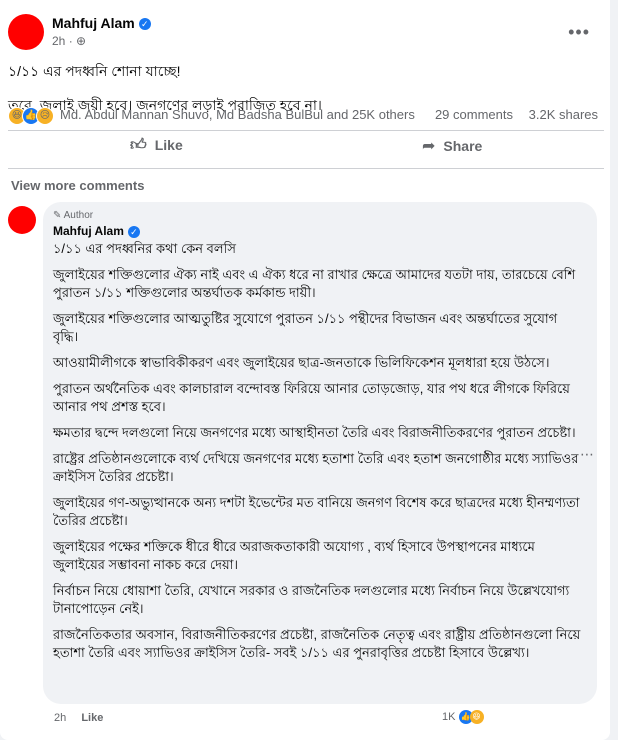 The height and width of the screenshot is (740, 618). I want to click on haha-reaction-icon: 😆, so click(476, 717).